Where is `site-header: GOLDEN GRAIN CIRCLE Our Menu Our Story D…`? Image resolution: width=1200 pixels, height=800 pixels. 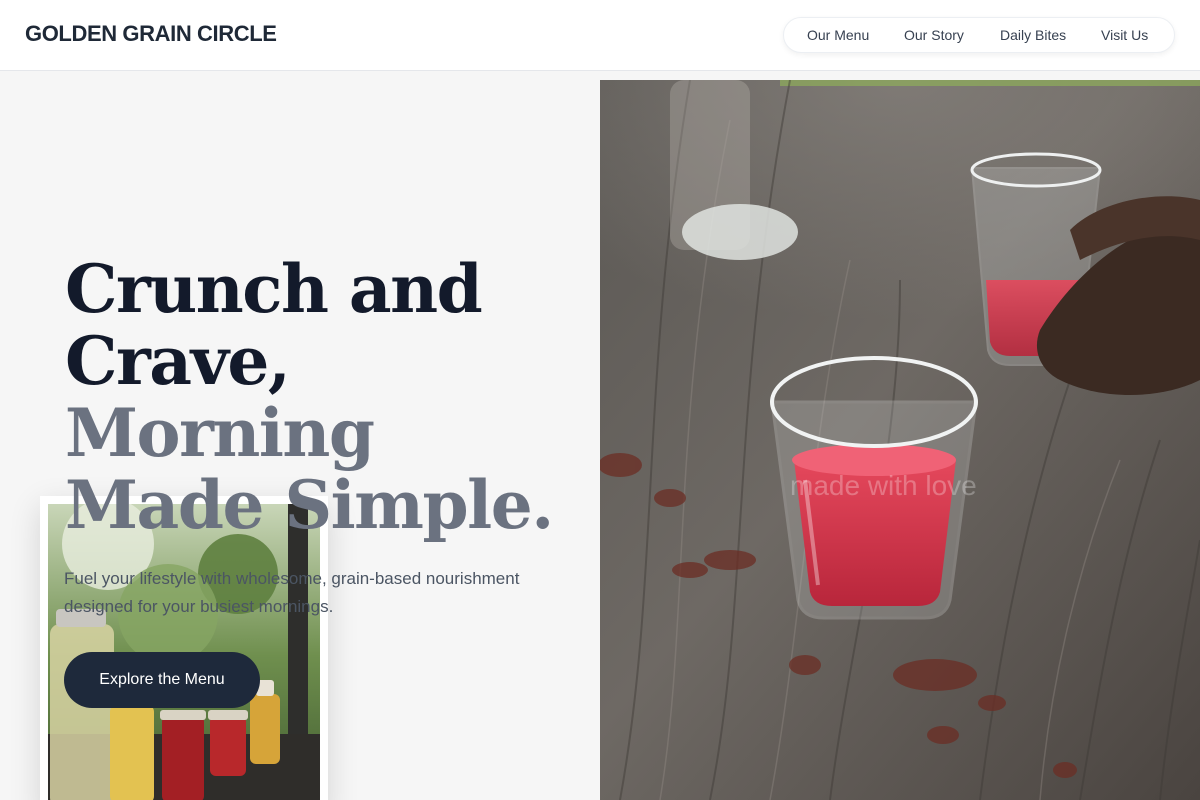 site-header: GOLDEN GRAIN CIRCLE Our Menu Our Story D… is located at coordinates (600, 35).